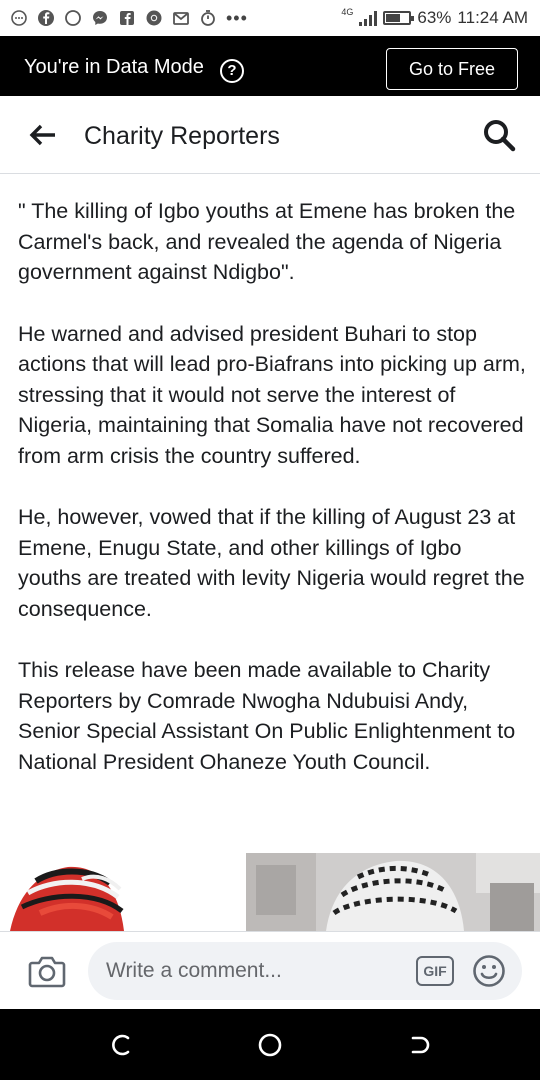  I want to click on battery-percent: 63%, so click(434, 17).